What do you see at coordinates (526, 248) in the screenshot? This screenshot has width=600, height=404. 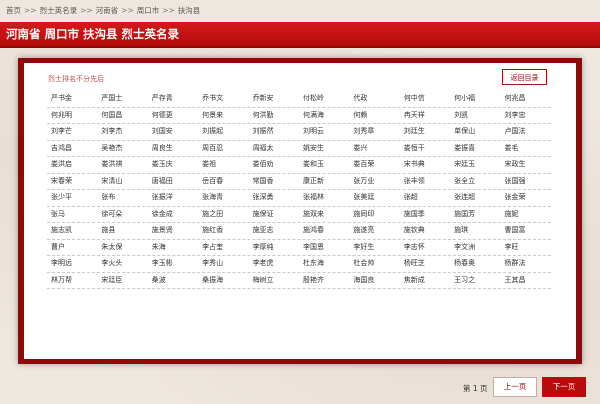 I see `martyr-name-link: 李旺` at bounding box center [526, 248].